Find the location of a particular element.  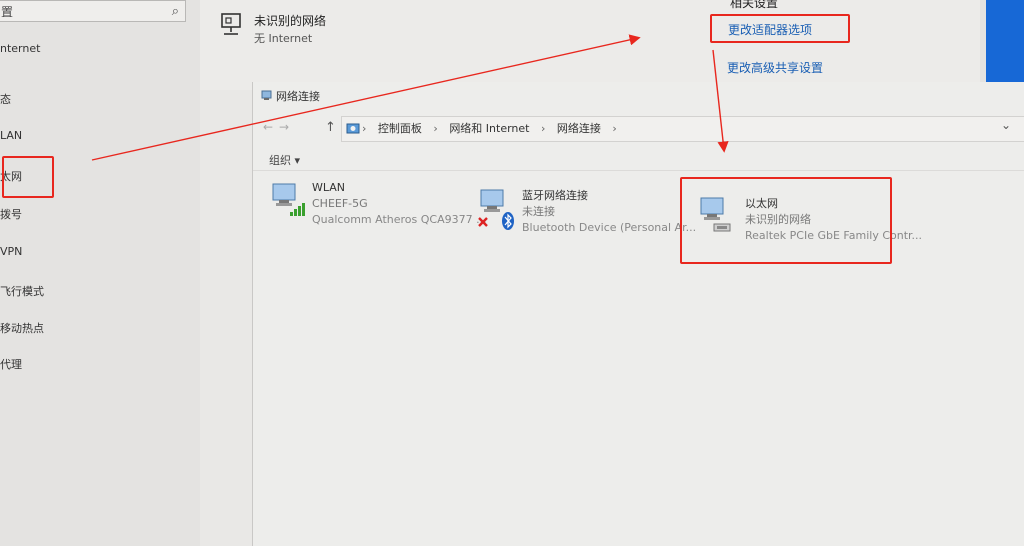

search-text: 置 is located at coordinates (7, 12).